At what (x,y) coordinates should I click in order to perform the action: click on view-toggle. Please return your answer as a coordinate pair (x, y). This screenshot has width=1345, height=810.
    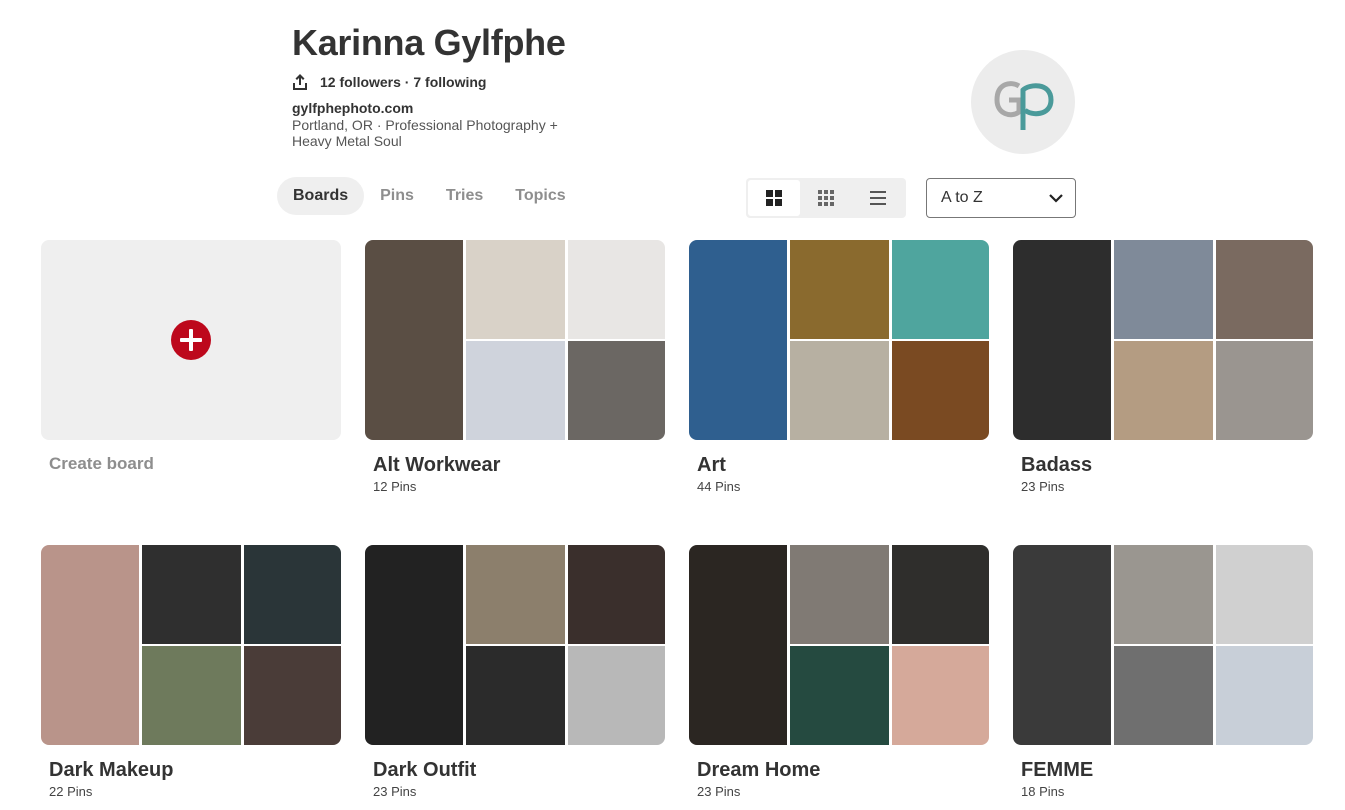
    Looking at the image, I should click on (826, 198).